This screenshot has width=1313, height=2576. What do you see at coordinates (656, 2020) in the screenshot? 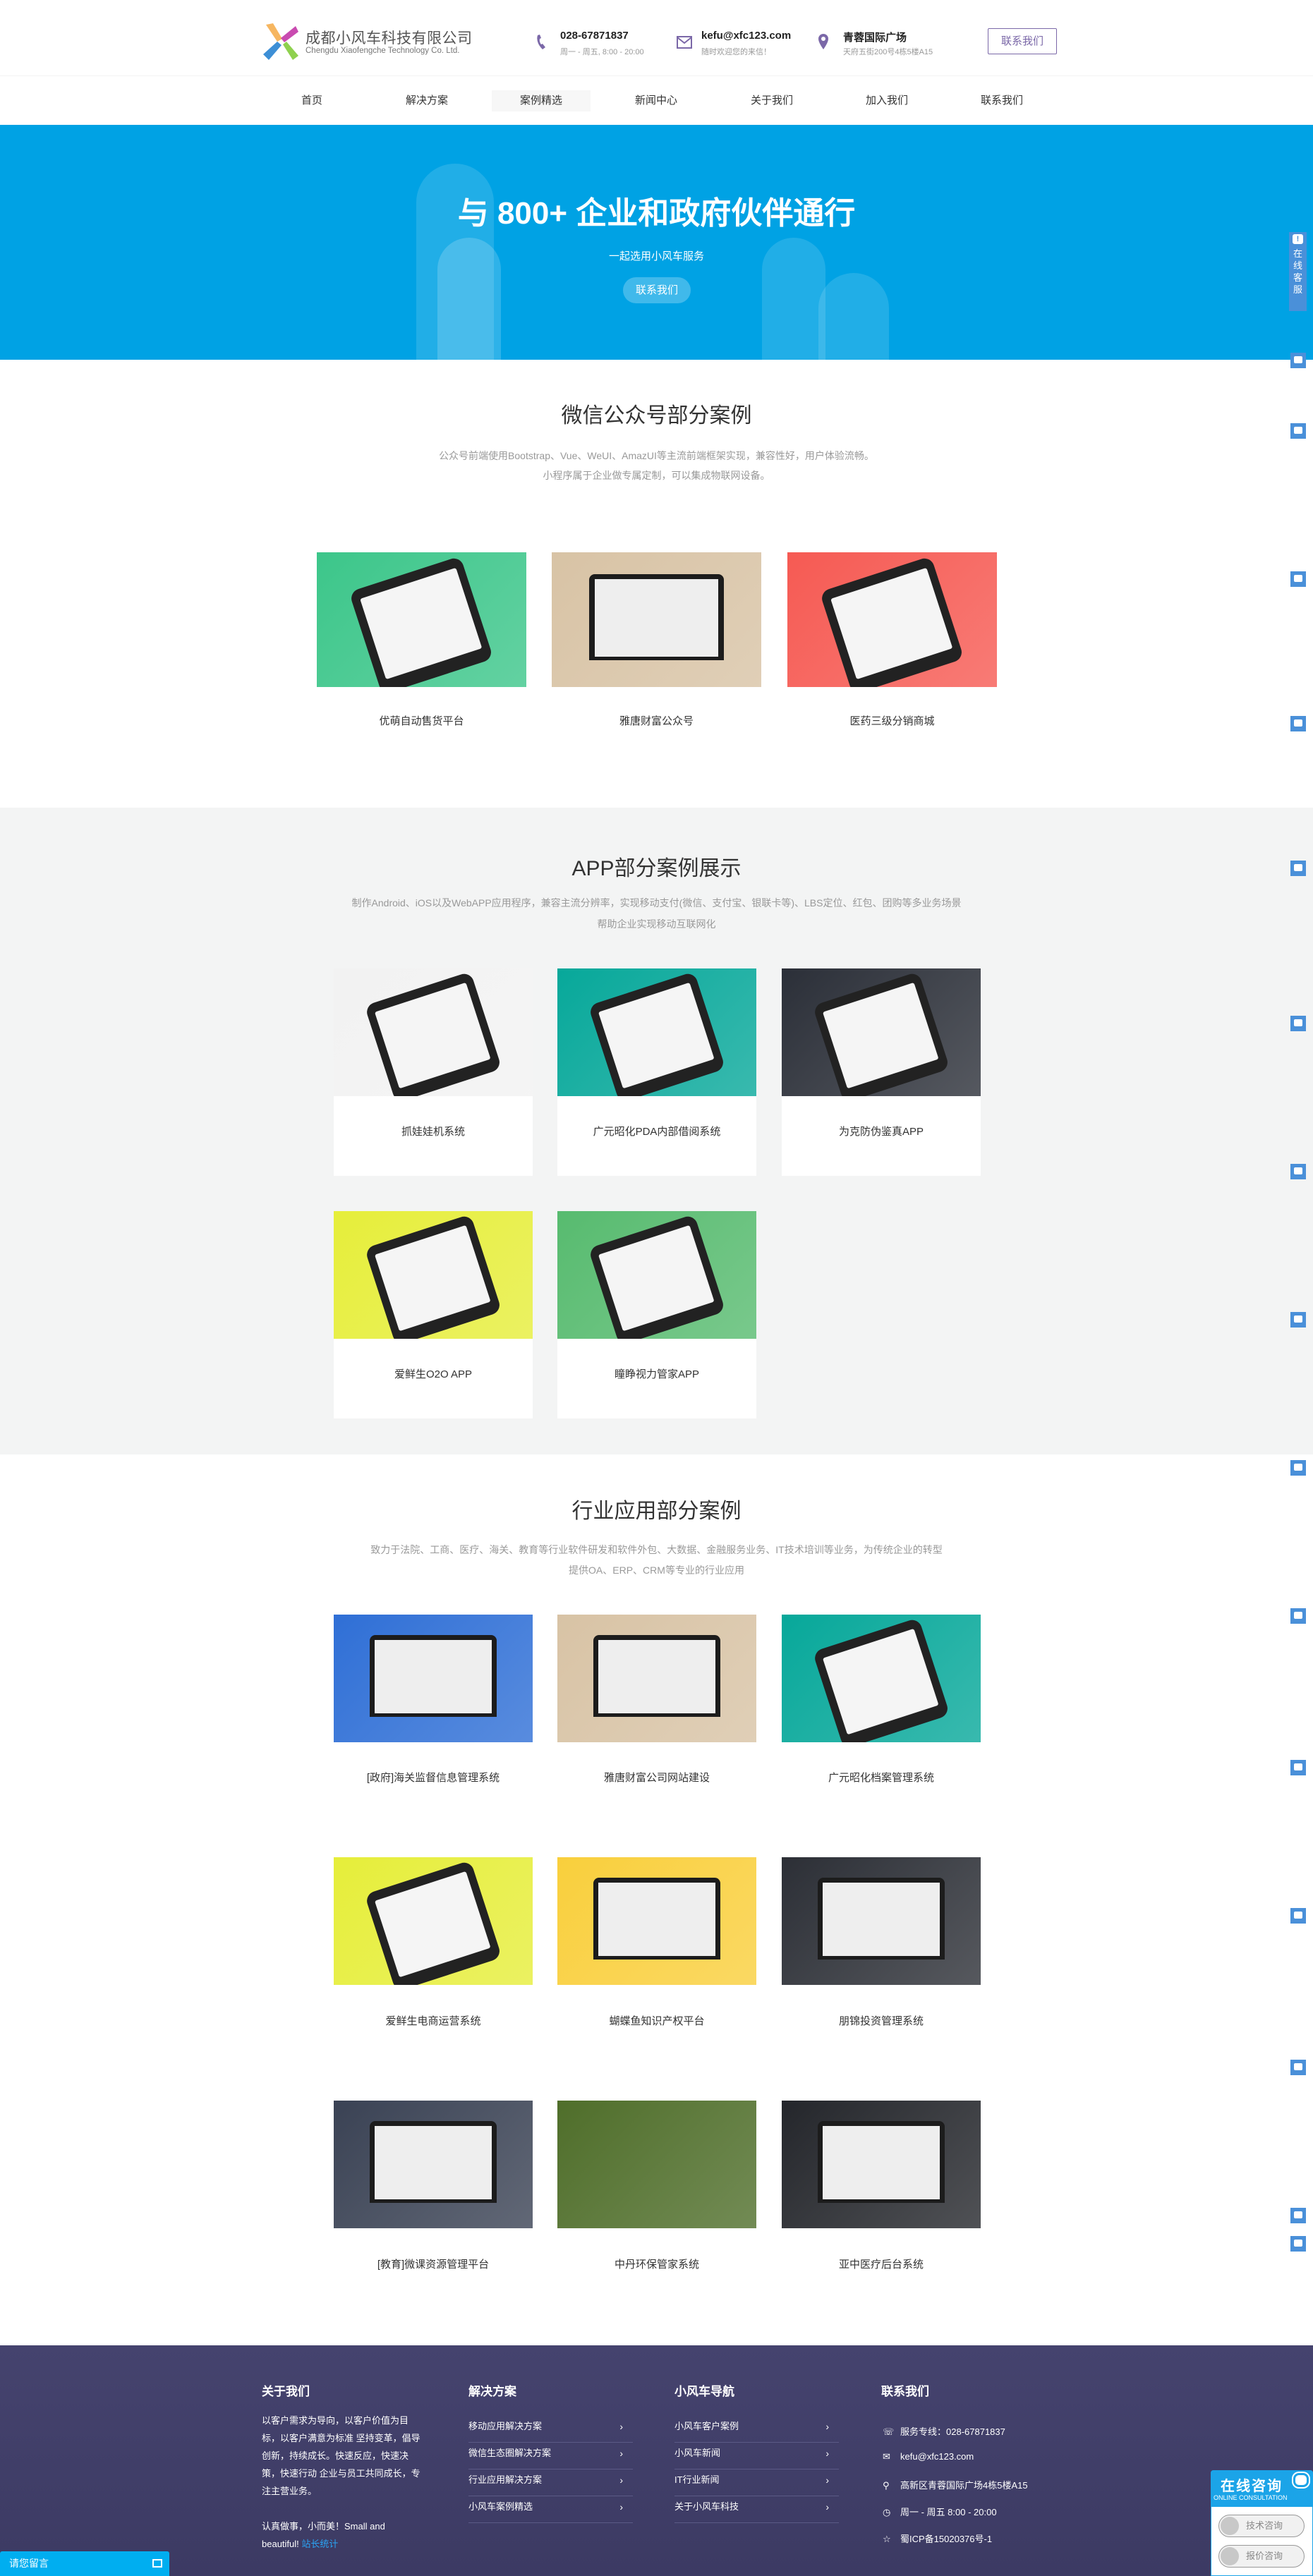
I see `case-label: 蝴蝶鱼知识产权平台` at bounding box center [656, 2020].